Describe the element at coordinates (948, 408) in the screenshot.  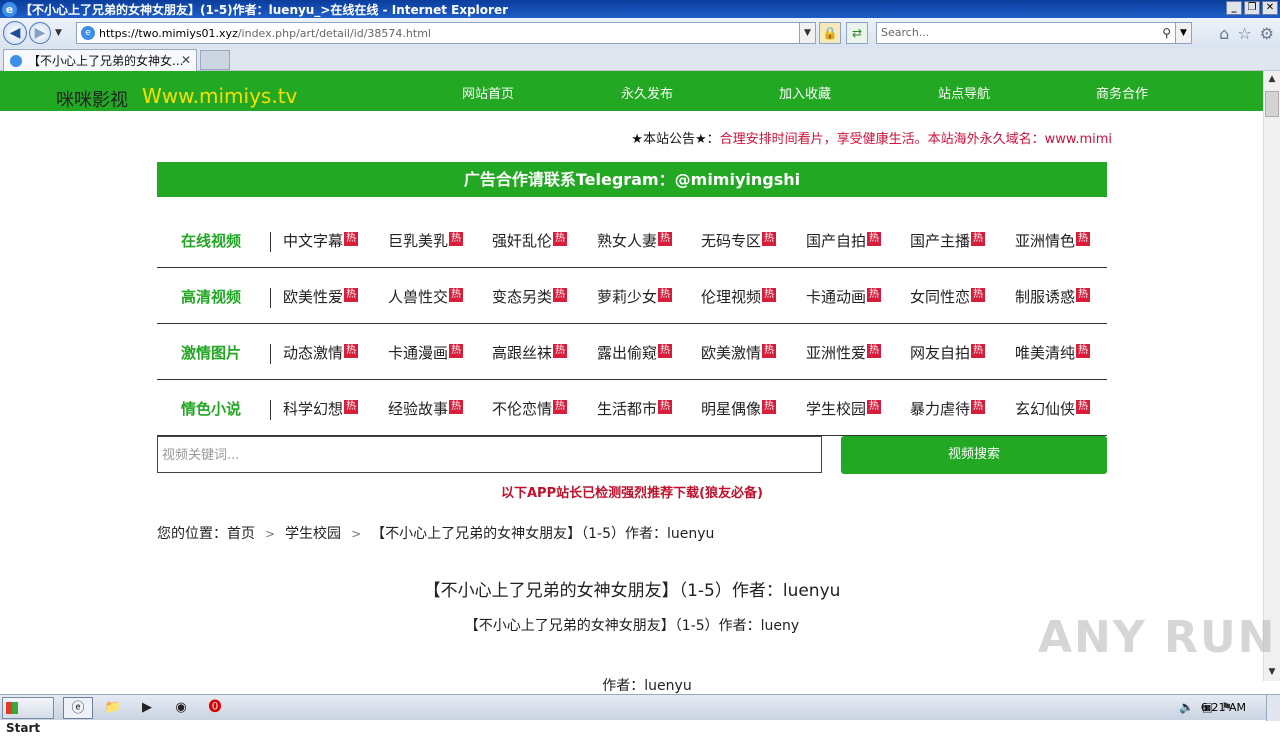
I see `category-link: 暴力虐待热` at that location.